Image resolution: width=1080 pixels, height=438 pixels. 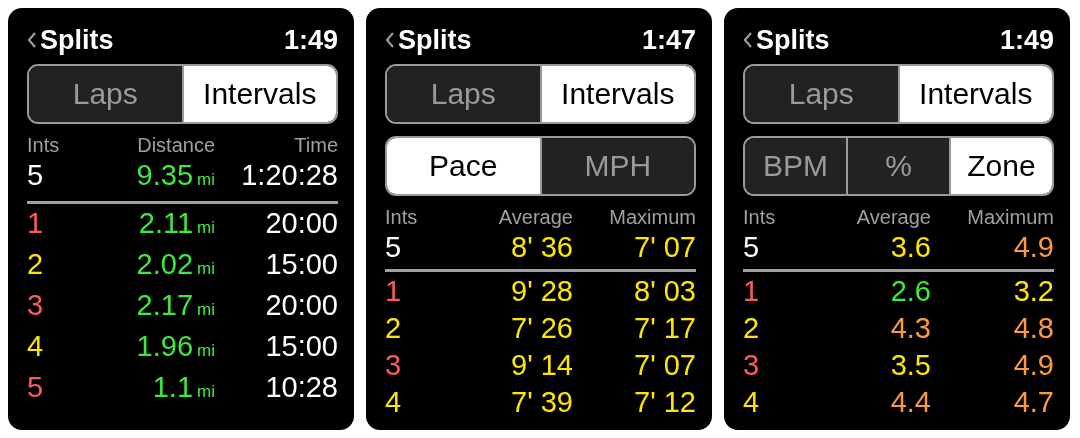 I want to click on table-cell: 2.11, so click(x=166, y=223).